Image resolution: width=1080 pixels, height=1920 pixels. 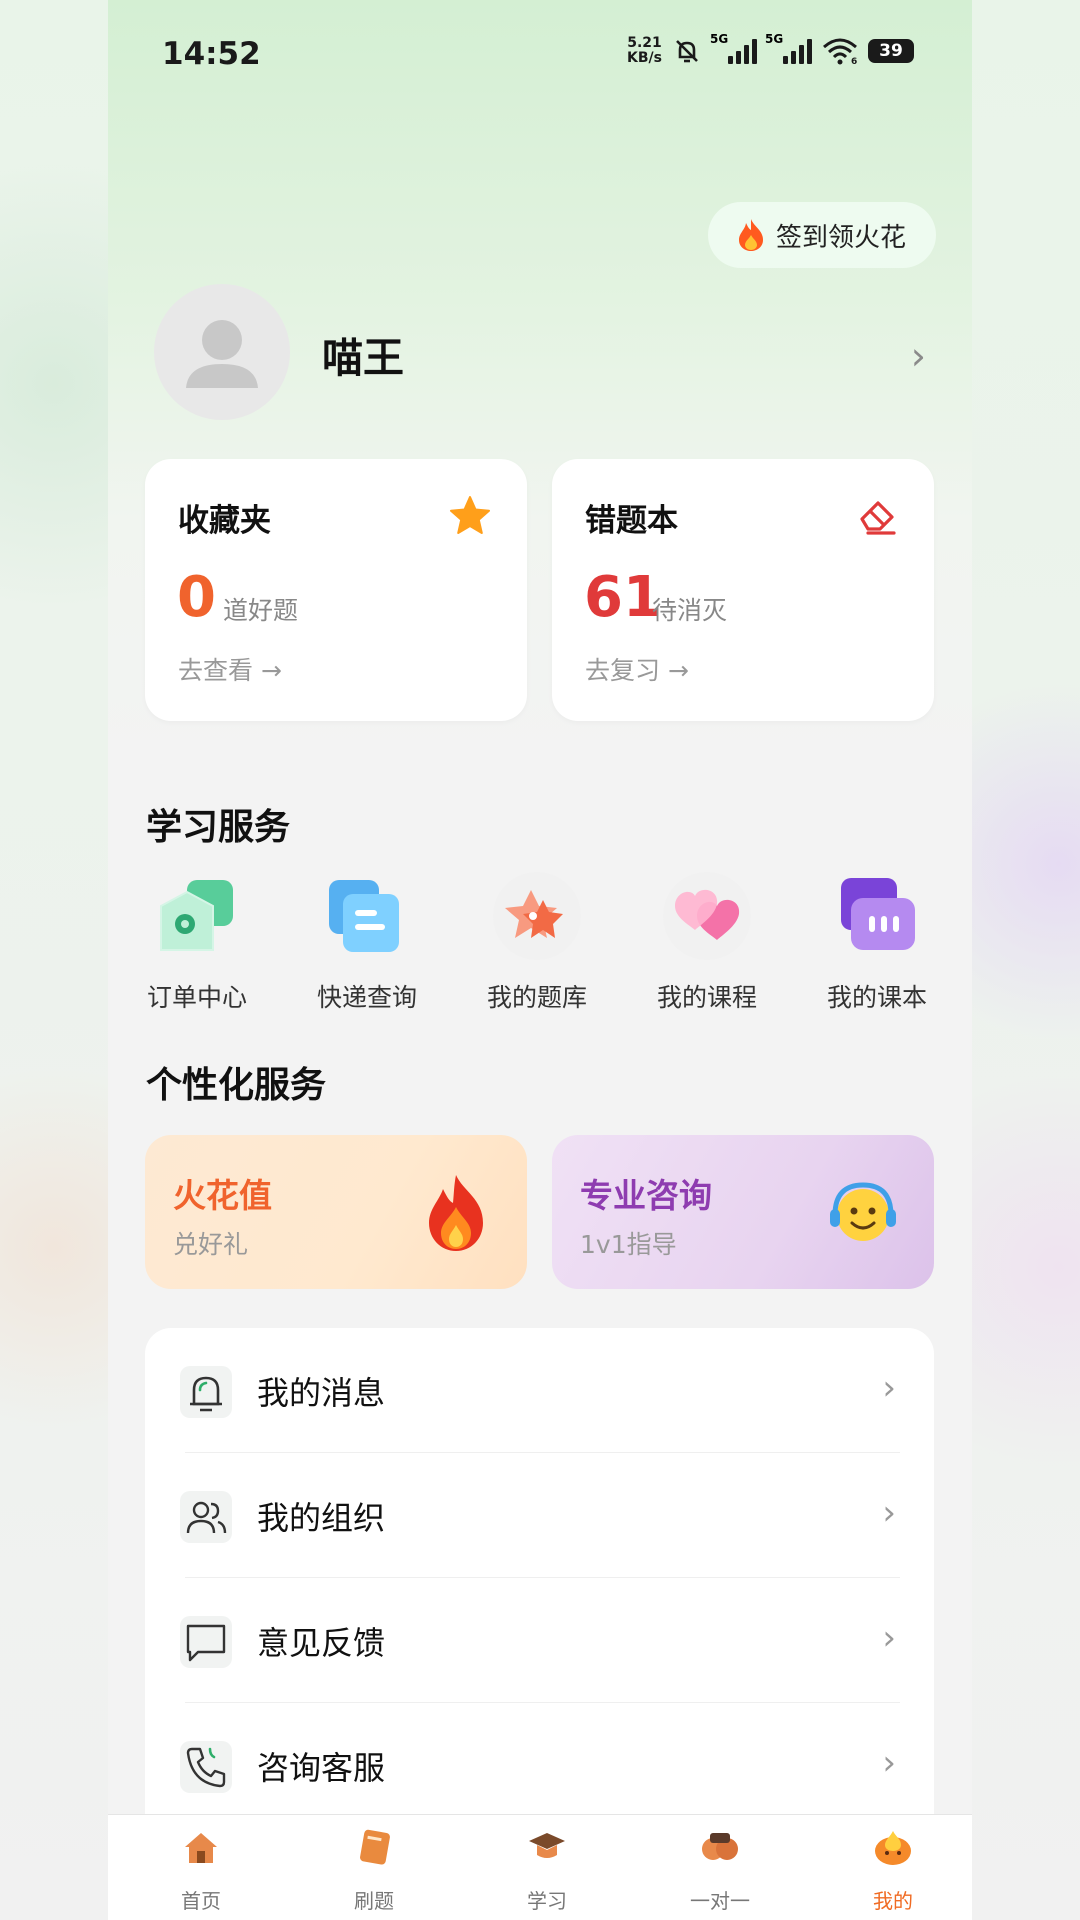 I want to click on learning-services: 订单中心 快递查询 我的题库 我的课程 我的课本, so click(x=552, y=945).